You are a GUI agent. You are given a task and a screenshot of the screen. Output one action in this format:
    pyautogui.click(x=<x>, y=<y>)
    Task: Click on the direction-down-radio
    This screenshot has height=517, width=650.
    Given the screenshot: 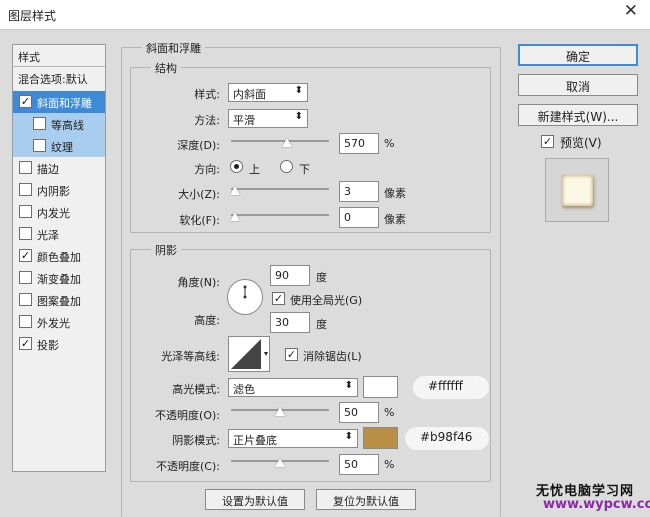 What is the action you would take?
    pyautogui.click(x=286, y=166)
    